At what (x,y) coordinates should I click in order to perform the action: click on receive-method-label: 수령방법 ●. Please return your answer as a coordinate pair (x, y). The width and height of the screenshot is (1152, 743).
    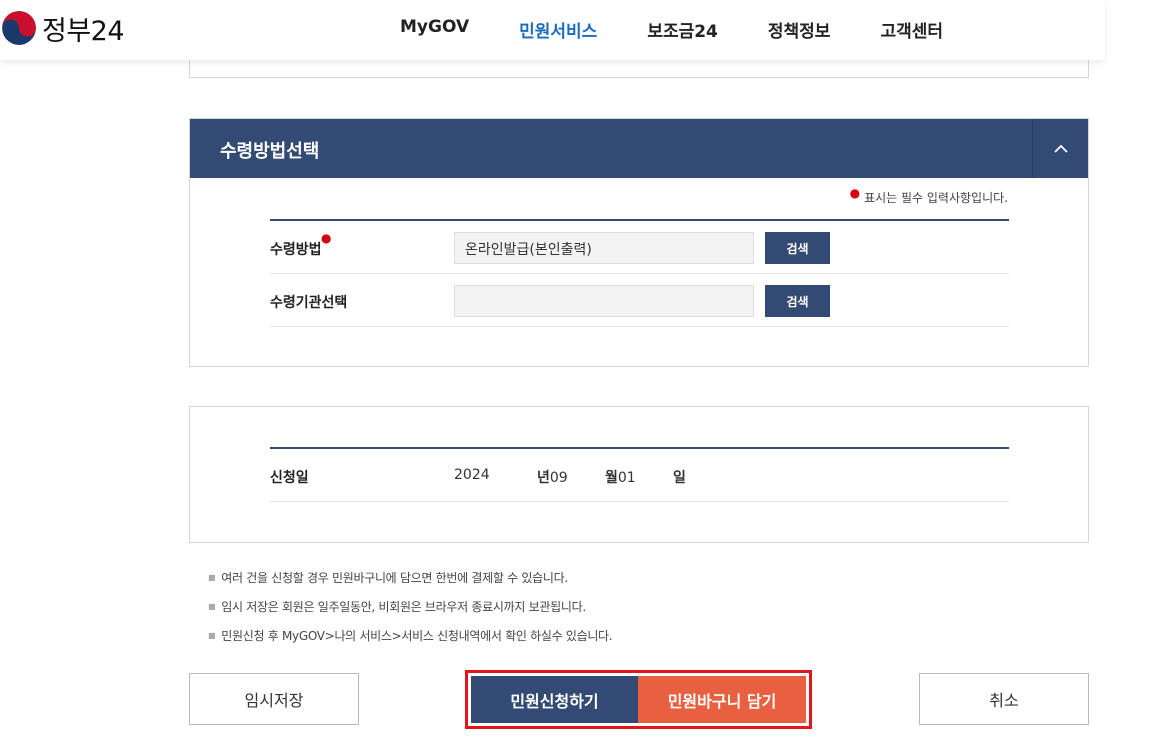
    Looking at the image, I should click on (301, 244).